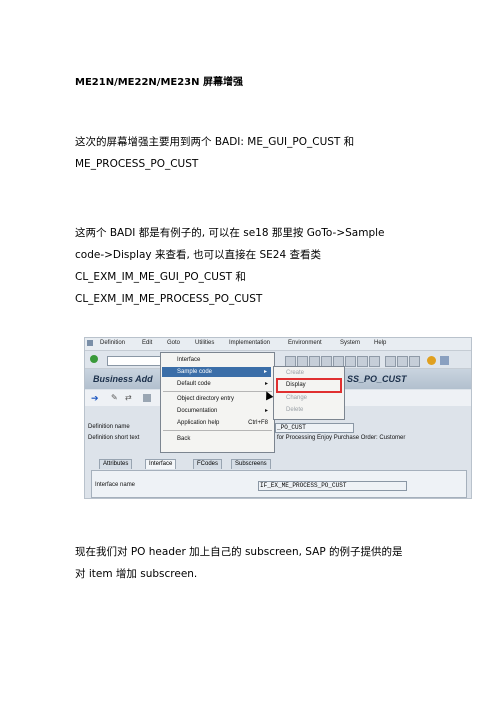 The width and height of the screenshot is (496, 702). I want to click on tab-interface: Interface, so click(161, 464).